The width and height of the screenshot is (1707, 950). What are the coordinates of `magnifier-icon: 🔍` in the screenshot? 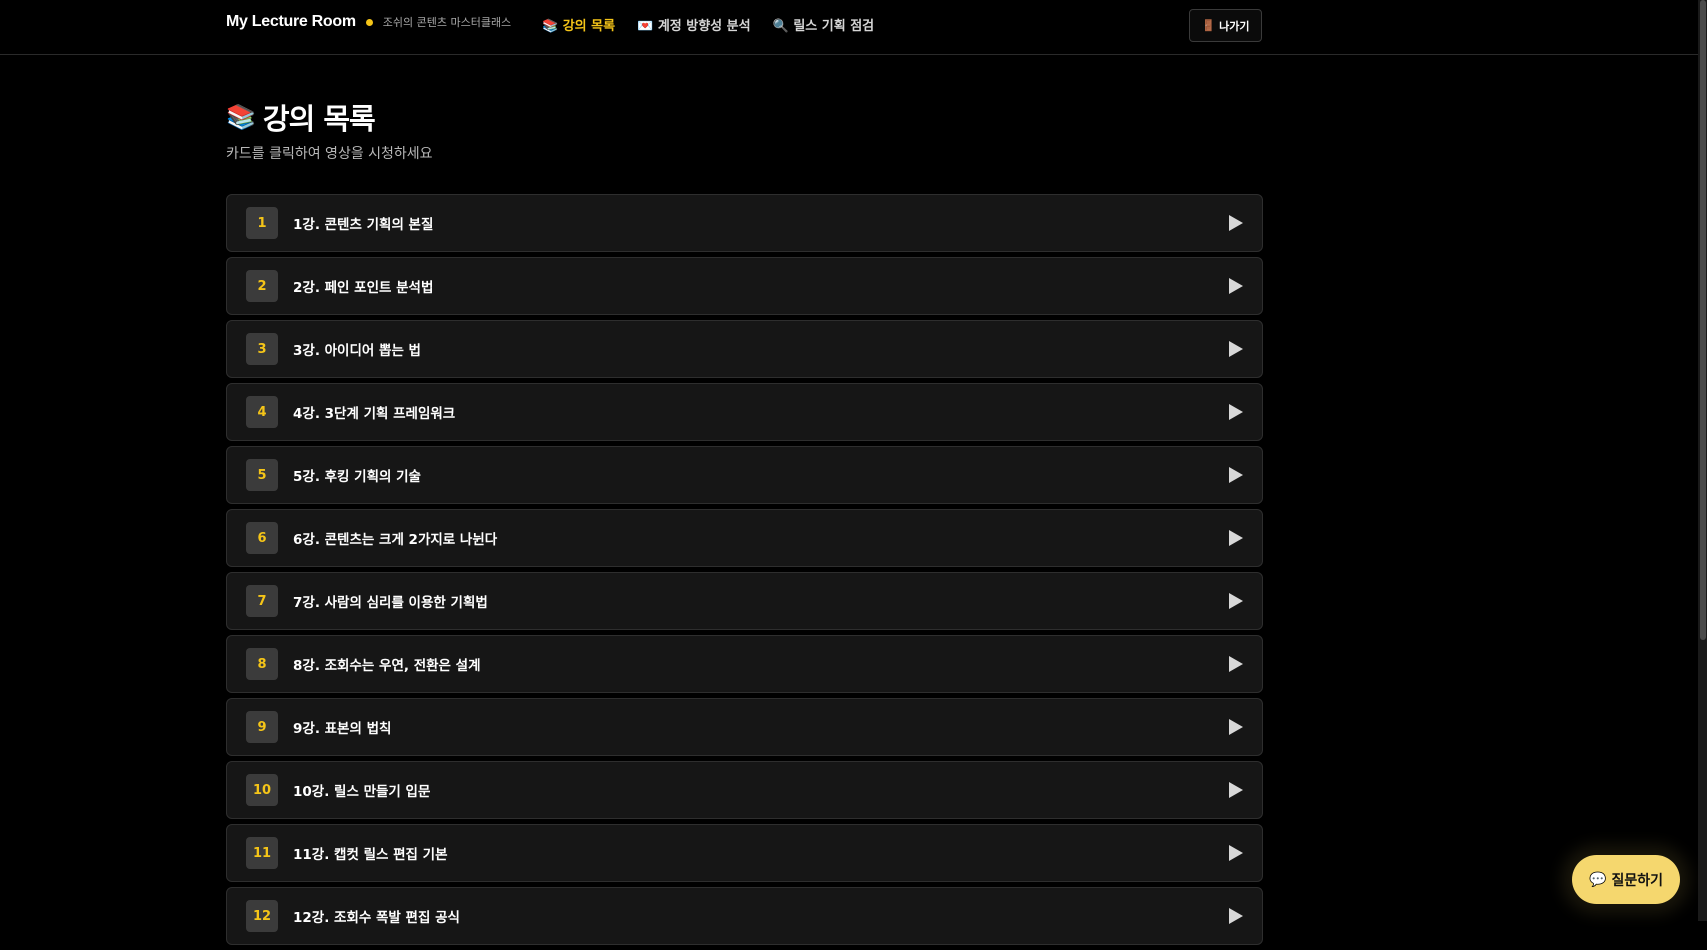 It's located at (780, 26).